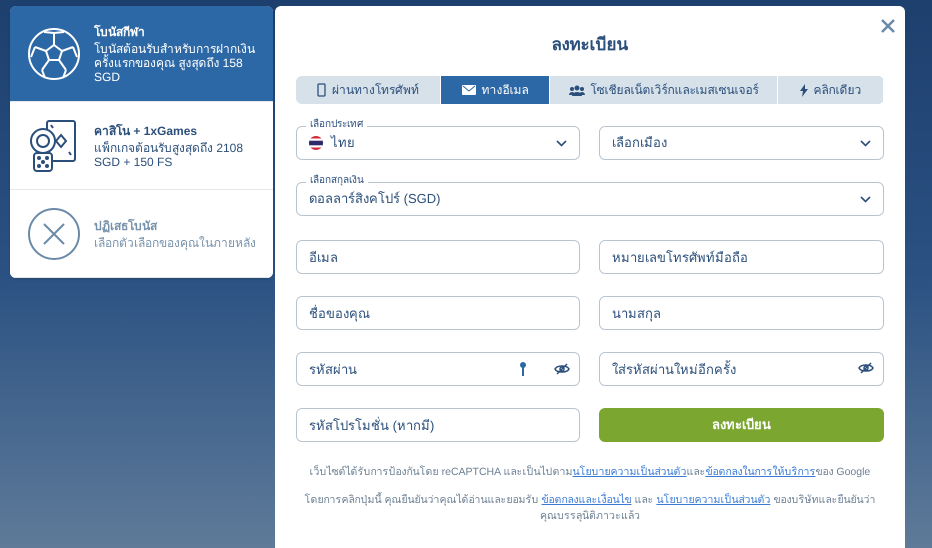 The width and height of the screenshot is (932, 548). I want to click on select-value: ไทย, so click(343, 143).